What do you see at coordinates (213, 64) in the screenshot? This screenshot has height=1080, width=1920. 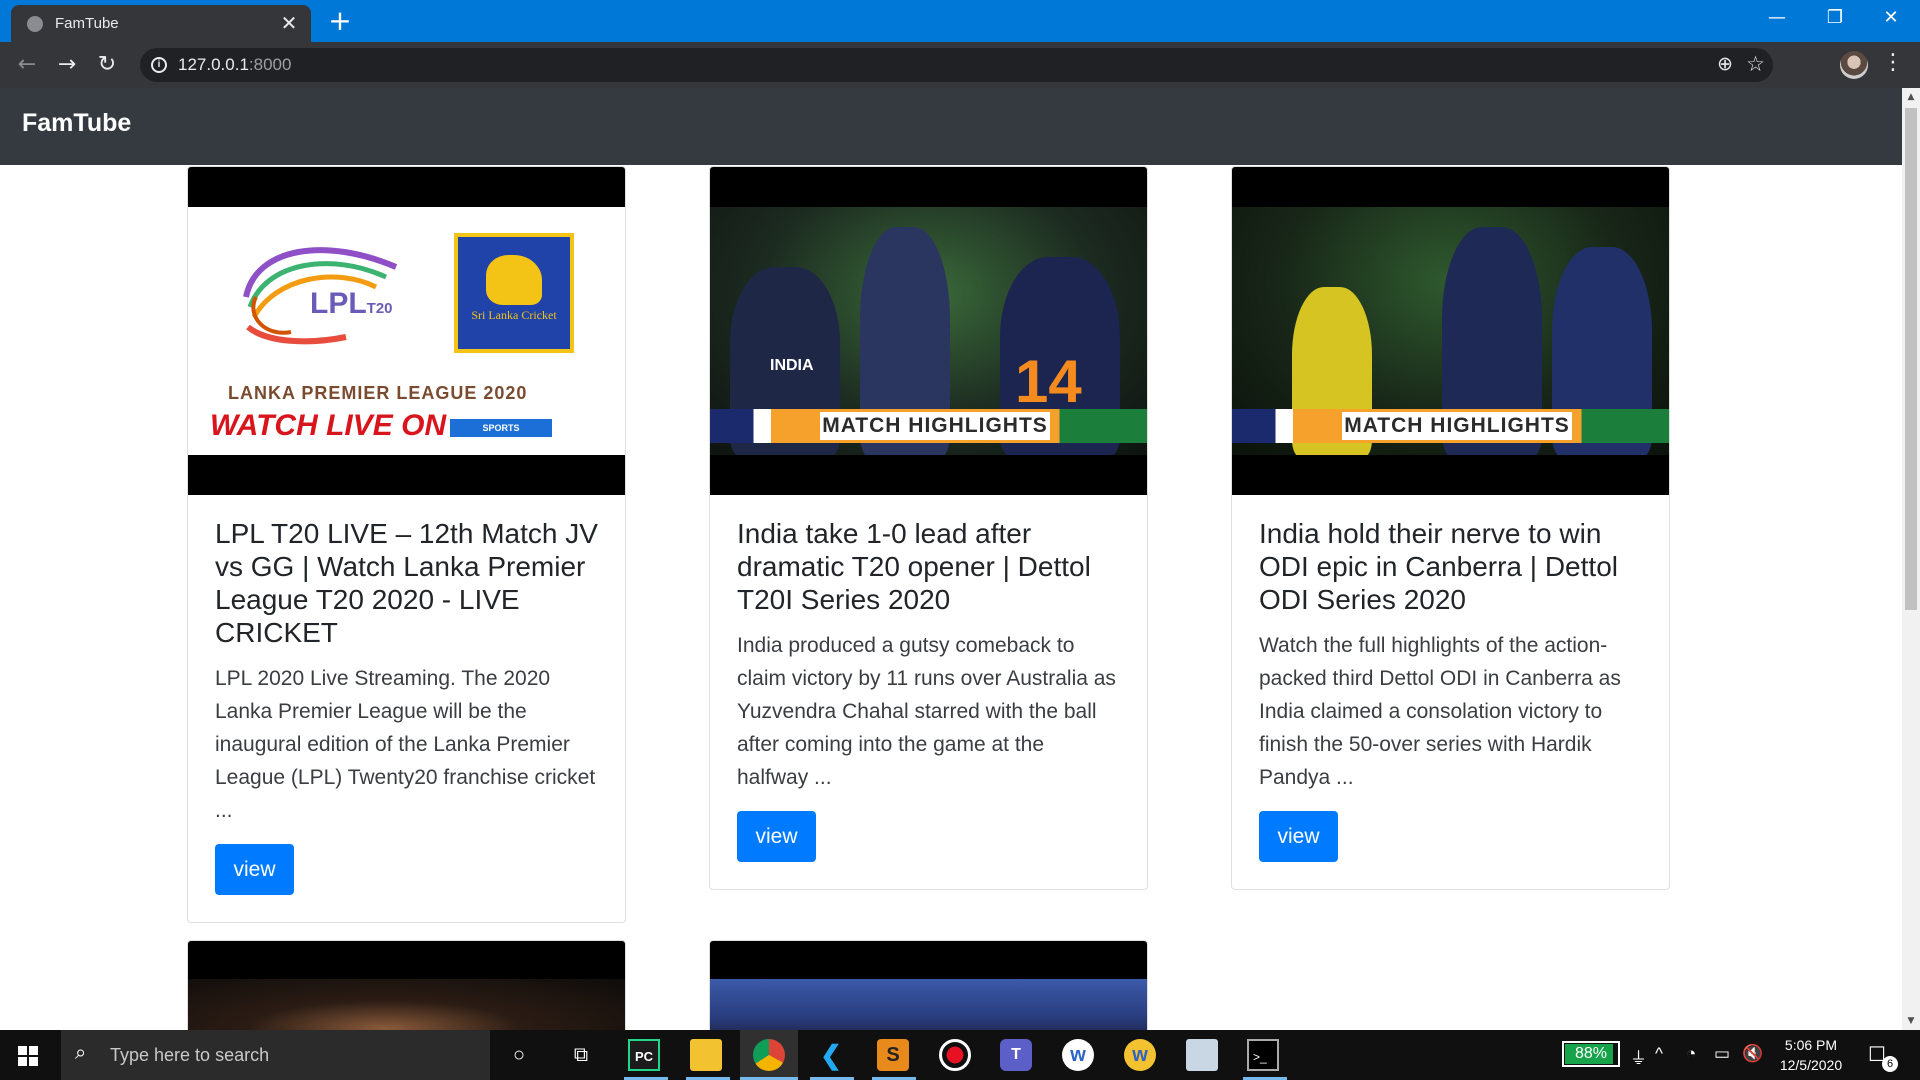 I see `url-host: 127.0.0.1` at bounding box center [213, 64].